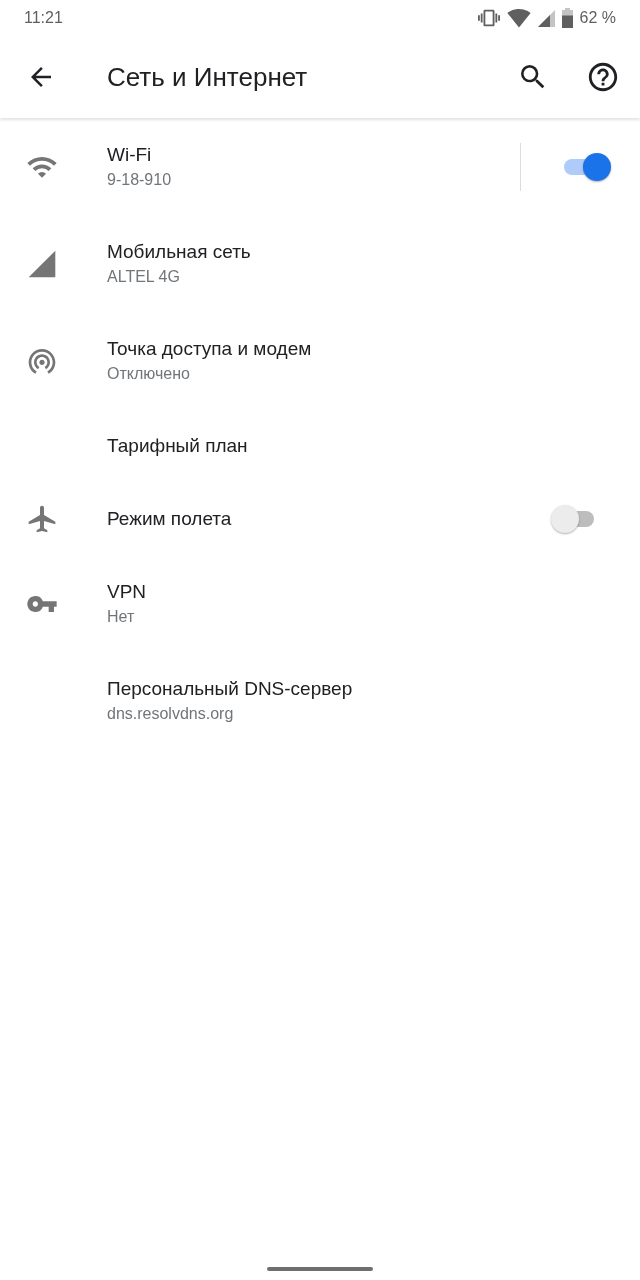  What do you see at coordinates (209, 349) in the screenshot?
I see `setting-title: Точка доступа и модем` at bounding box center [209, 349].